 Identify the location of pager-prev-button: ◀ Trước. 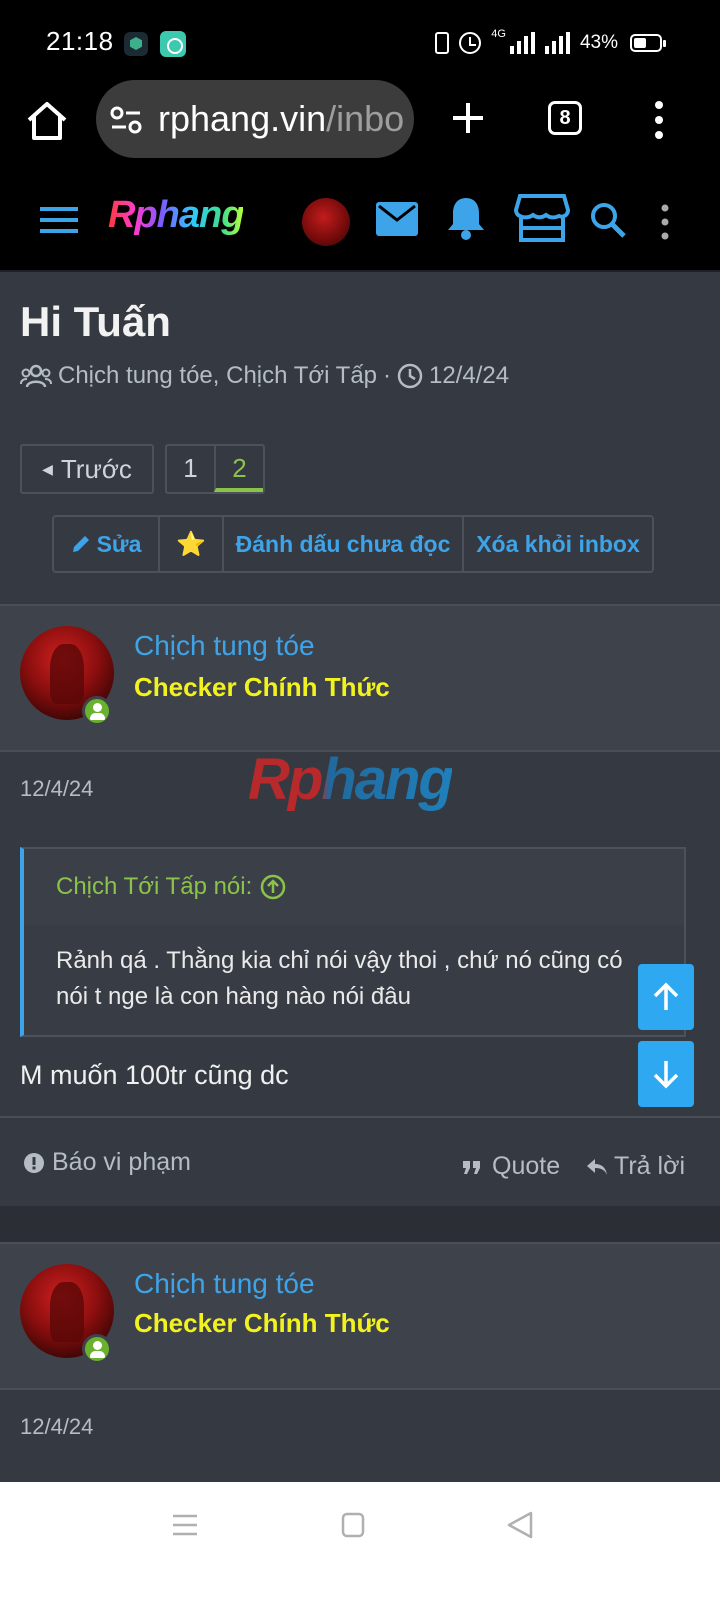
(87, 469).